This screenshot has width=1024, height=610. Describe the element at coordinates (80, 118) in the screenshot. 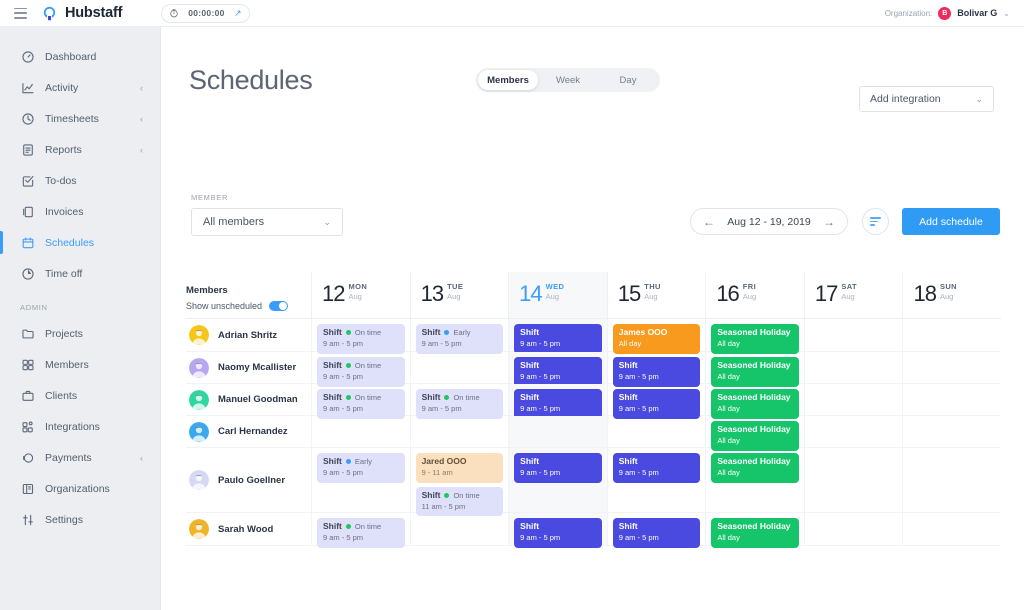

I see `sidebar-item-timesheets: Timesheets ‹` at that location.